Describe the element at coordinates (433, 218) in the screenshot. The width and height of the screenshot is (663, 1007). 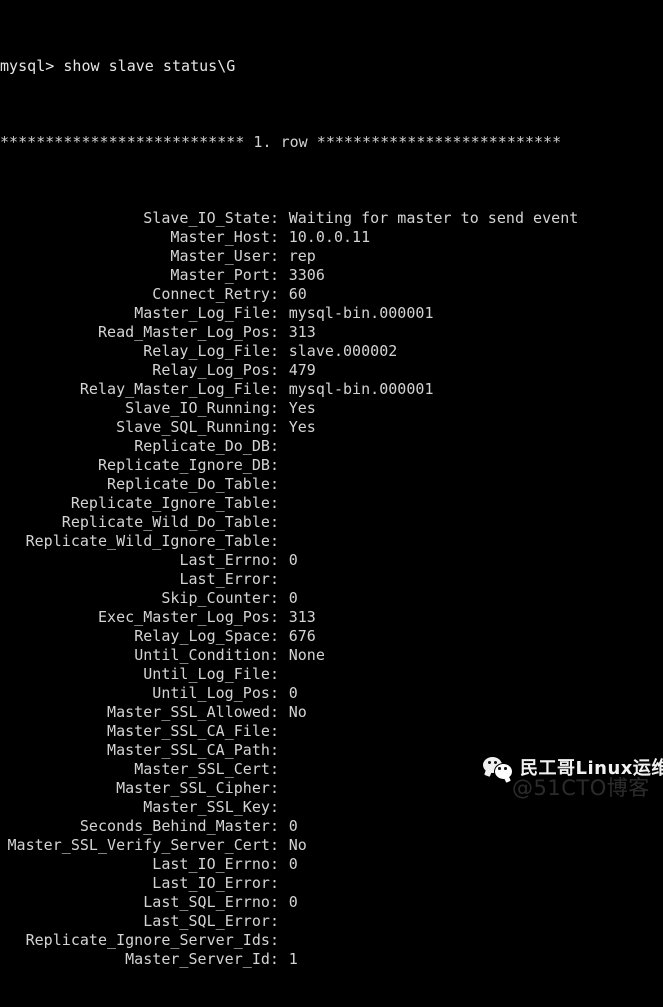
I see `status-field-value: Waiting for master to send event` at that location.